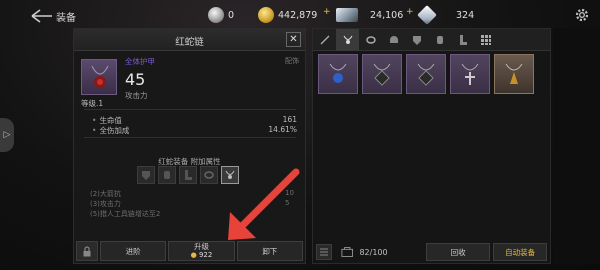 This screenshot has height=270, width=600. Describe the element at coordinates (373, 252) in the screenshot. I see `inventory-capacity: 82/100` at that location.